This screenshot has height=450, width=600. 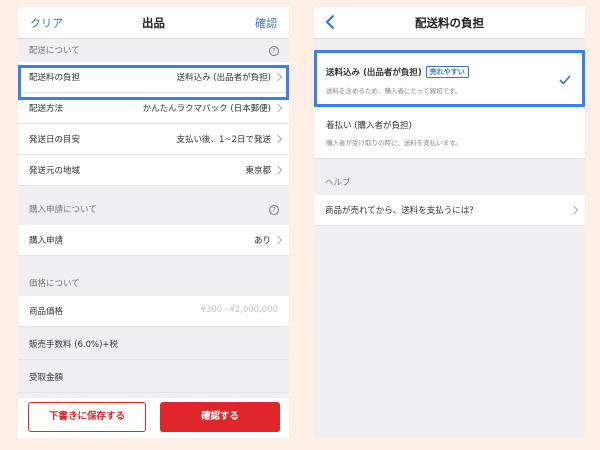 I want to click on shipping-section-header: 配送について ?, so click(x=153, y=51).